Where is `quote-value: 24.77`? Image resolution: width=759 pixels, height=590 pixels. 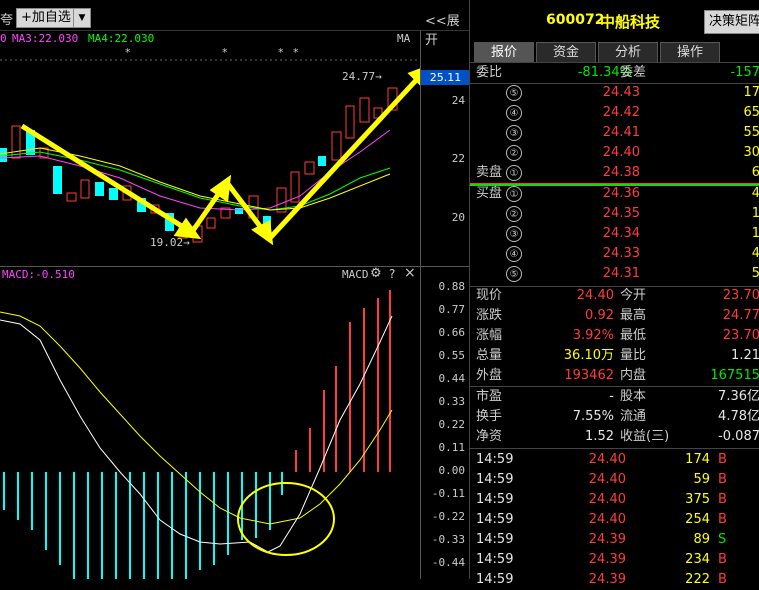
quote-value: 24.77 is located at coordinates (740, 315).